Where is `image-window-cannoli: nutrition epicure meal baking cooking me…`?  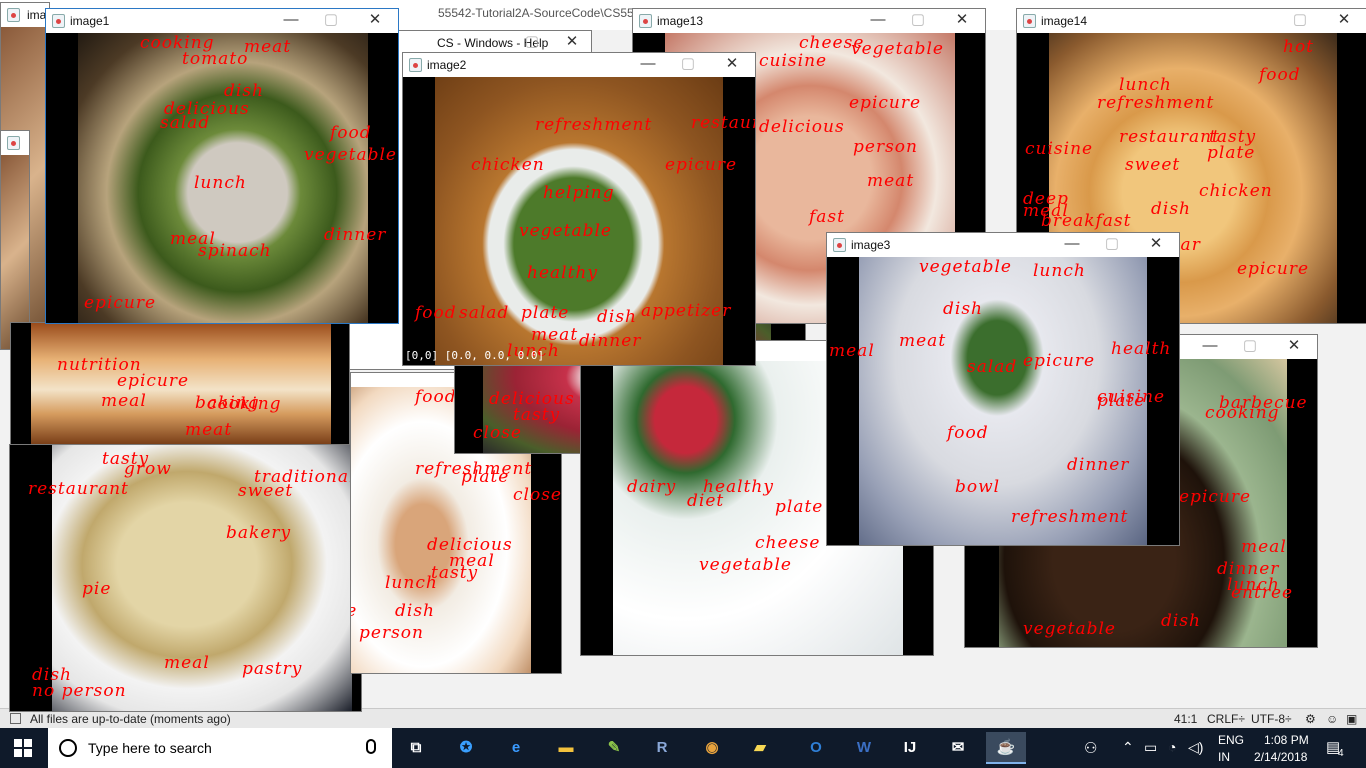
image-window-cannoli: nutrition epicure meal baking cooking me… is located at coordinates (180, 383).